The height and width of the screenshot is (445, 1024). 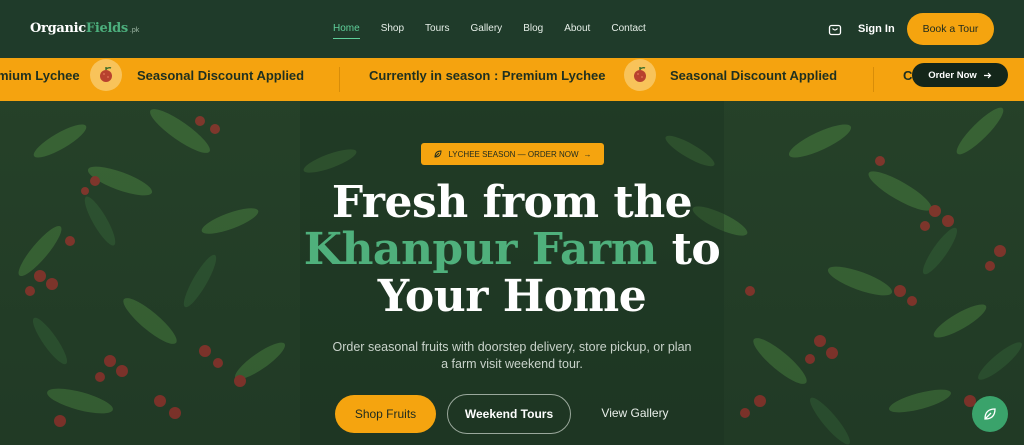 What do you see at coordinates (512, 202) in the screenshot?
I see `hero-headline-line1: Fresh from the` at bounding box center [512, 202].